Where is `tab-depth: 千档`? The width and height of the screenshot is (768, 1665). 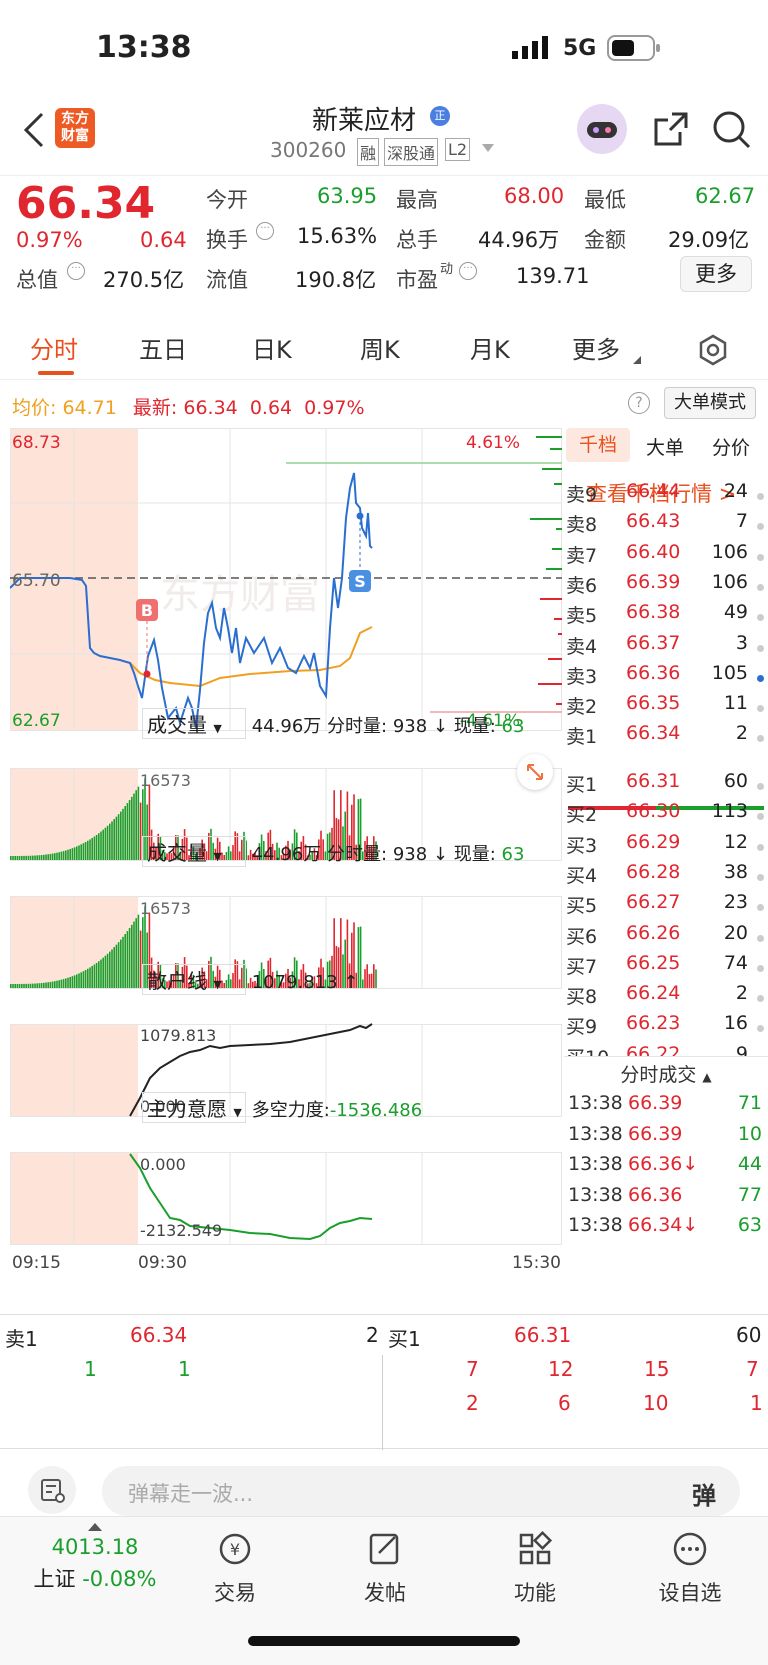
tab-depth: 千档 is located at coordinates (598, 445).